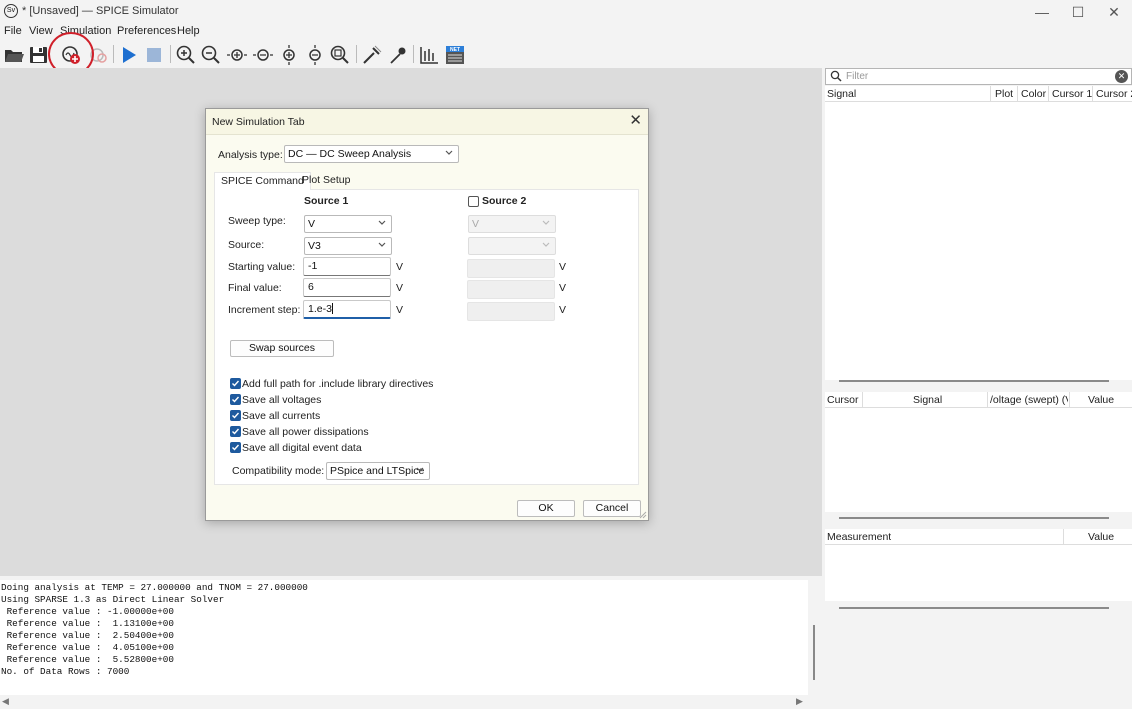 The image size is (1132, 709). I want to click on cancel-button: Cancel, so click(612, 508).